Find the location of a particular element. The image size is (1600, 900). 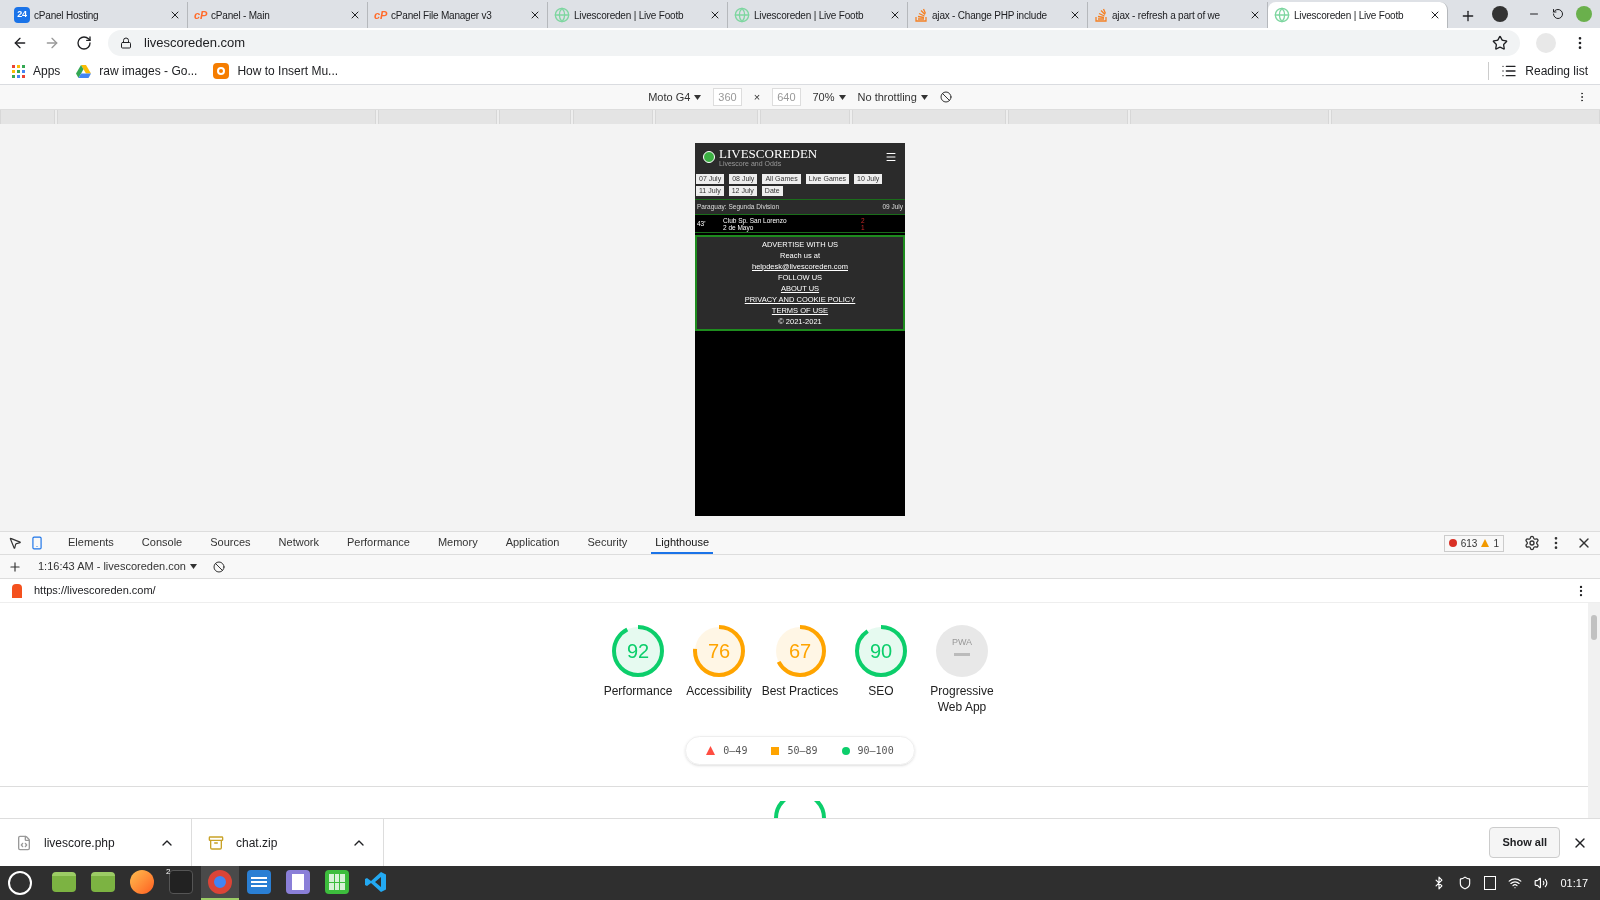

devtools-tab: Performance is located at coordinates (378, 543).